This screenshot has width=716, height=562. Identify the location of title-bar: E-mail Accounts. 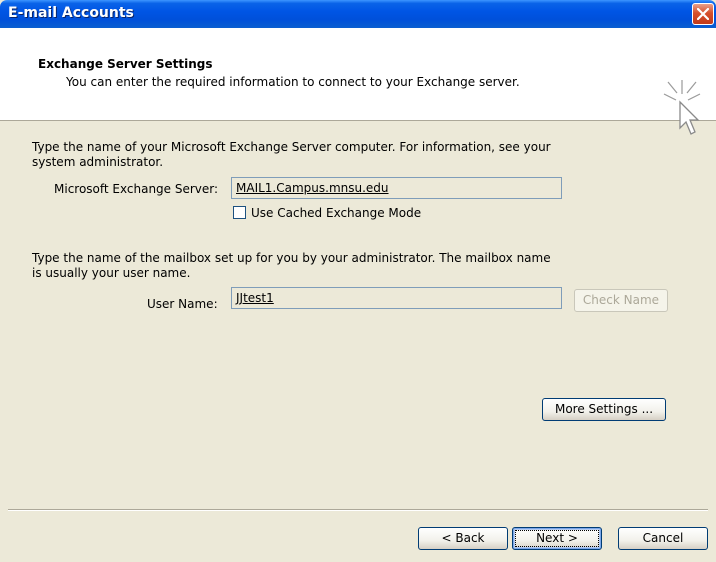
(358, 14).